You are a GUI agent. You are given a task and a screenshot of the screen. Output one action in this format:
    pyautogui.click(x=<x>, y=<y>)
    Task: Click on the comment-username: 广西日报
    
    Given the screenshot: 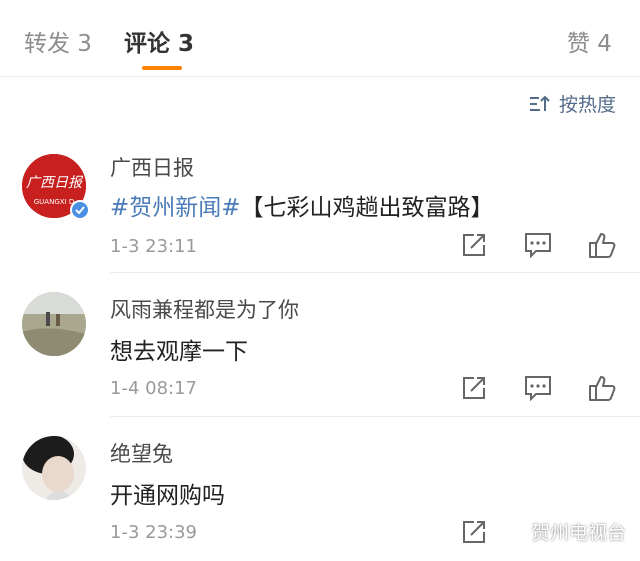 What is the action you would take?
    pyautogui.click(x=152, y=167)
    